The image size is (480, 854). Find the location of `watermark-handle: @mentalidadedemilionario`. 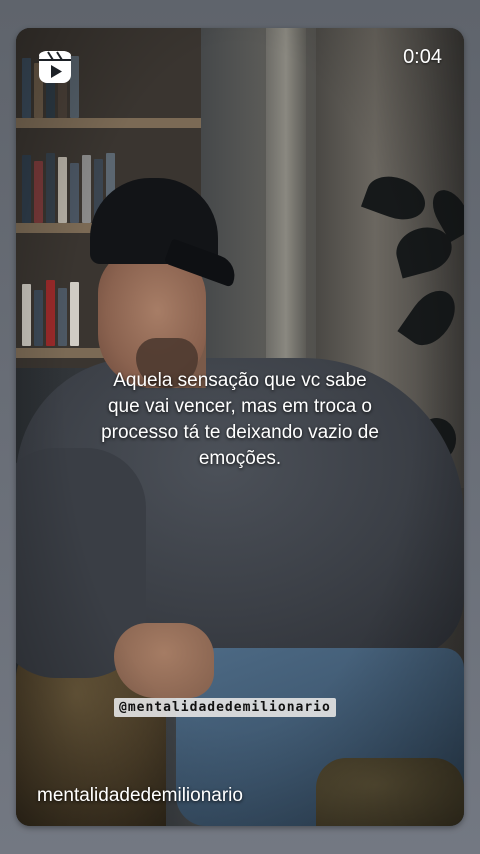

watermark-handle: @mentalidadedemilionario is located at coordinates (225, 707).